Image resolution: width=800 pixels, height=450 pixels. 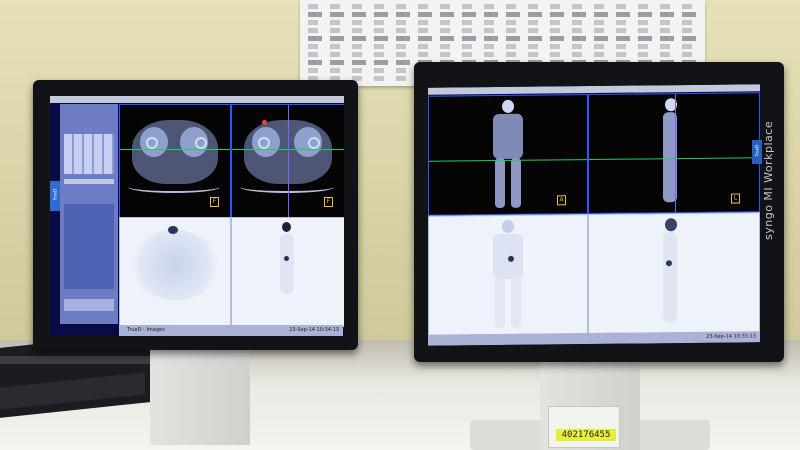 I want to click on series-list, so click(x=89, y=246).